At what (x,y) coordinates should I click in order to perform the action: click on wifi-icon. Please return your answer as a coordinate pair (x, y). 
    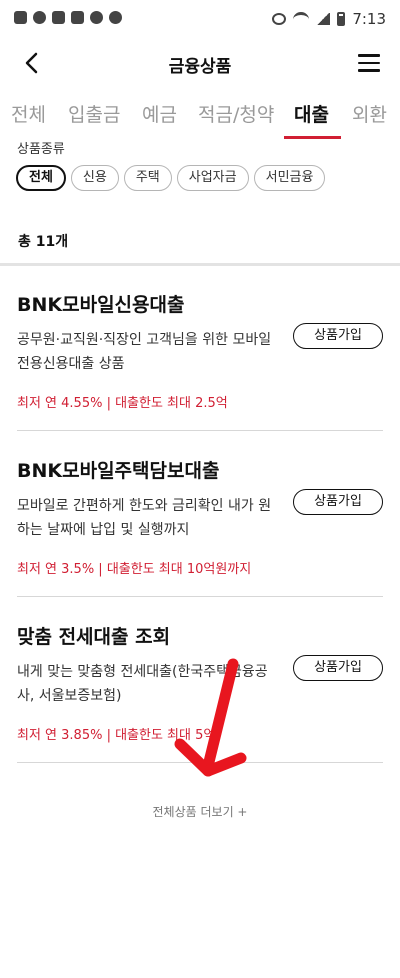
    Looking at the image, I should click on (301, 19).